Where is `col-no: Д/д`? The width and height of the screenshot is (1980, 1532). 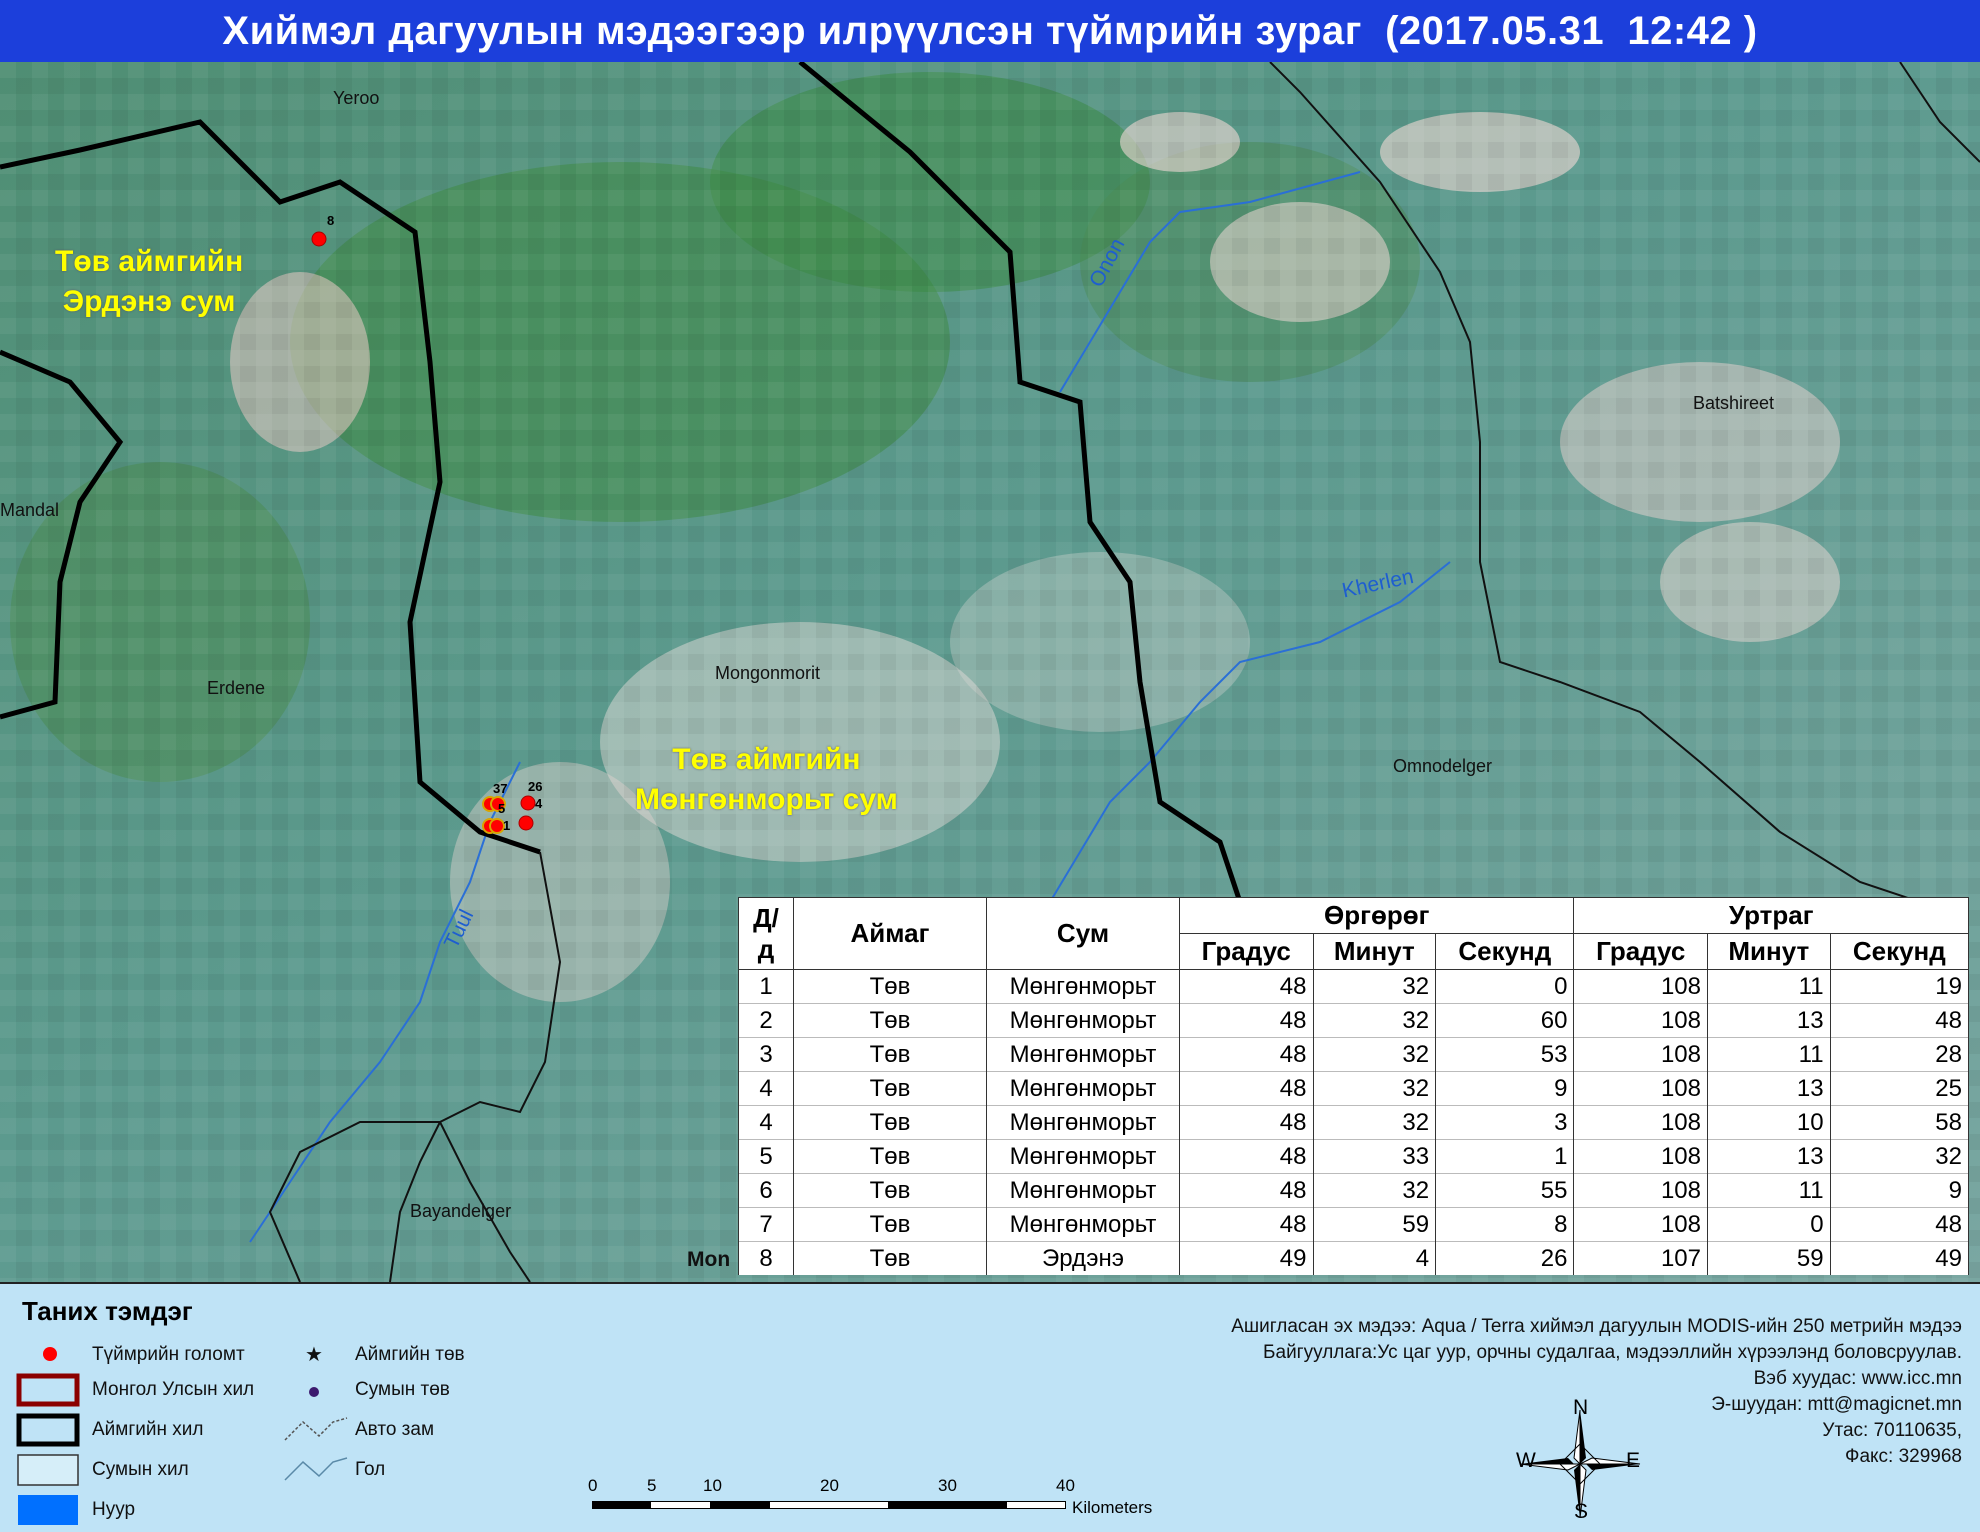 col-no: Д/д is located at coordinates (766, 933).